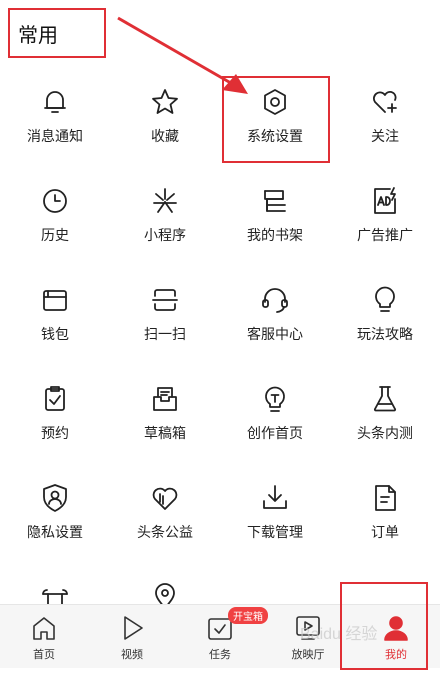  What do you see at coordinates (55, 226) in the screenshot?
I see `grid-item-history: 历史` at bounding box center [55, 226].